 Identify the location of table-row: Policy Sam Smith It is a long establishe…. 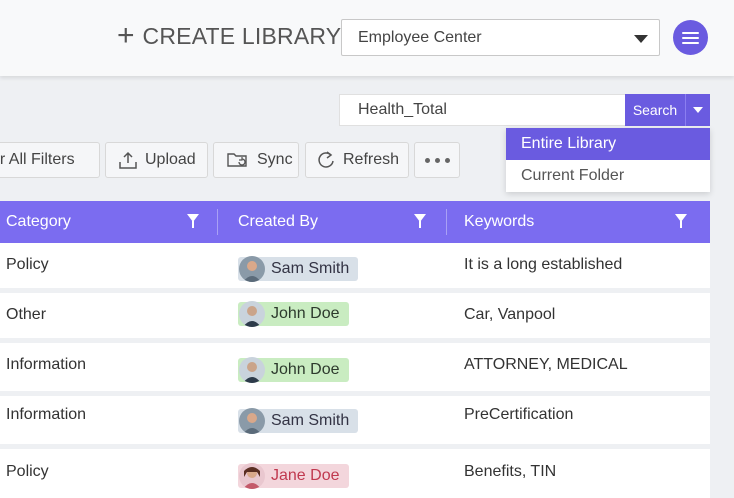
(355, 268).